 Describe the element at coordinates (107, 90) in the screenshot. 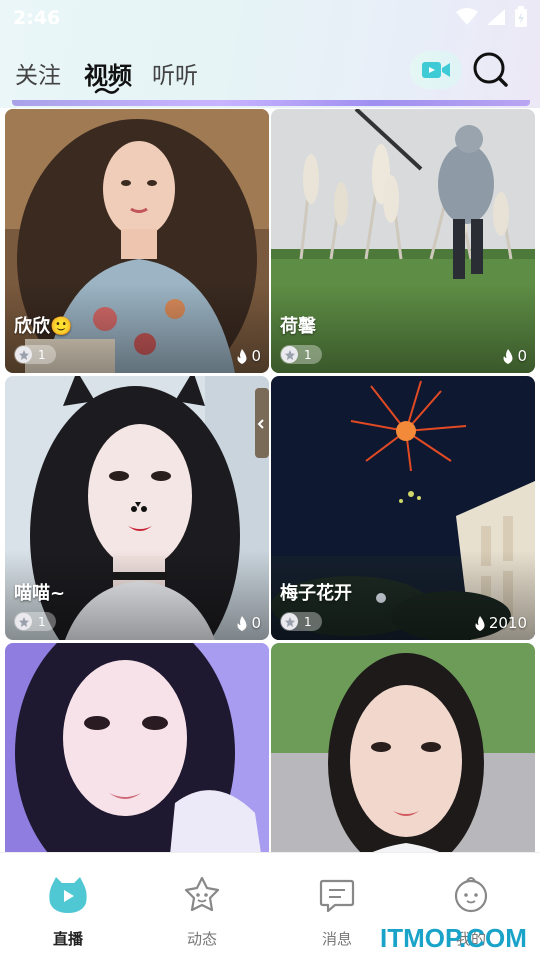

I see `active-tab-indicator` at that location.